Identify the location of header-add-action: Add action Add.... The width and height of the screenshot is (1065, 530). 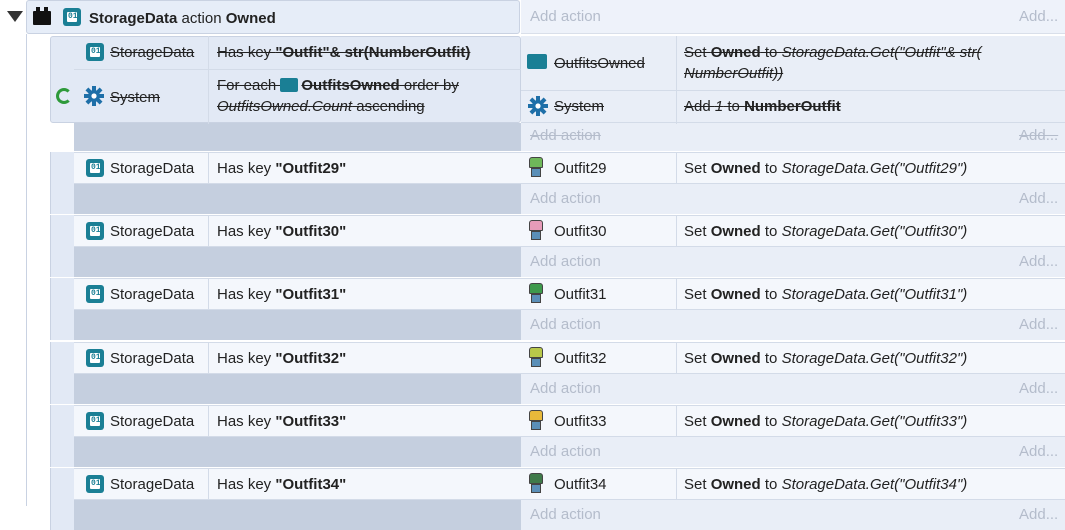
(793, 17).